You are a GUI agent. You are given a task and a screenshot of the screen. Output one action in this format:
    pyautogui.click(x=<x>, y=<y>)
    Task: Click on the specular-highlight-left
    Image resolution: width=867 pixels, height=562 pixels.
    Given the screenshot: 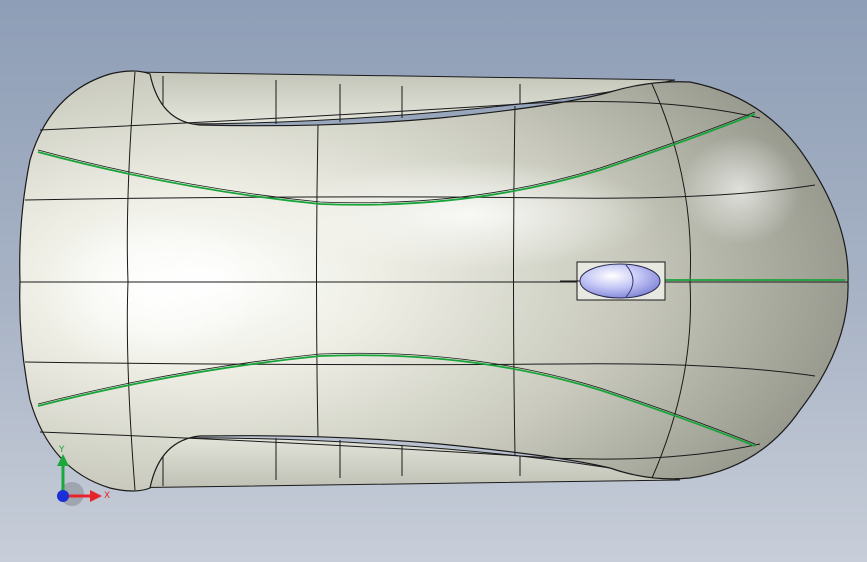 What is the action you would take?
    pyautogui.click(x=150, y=290)
    